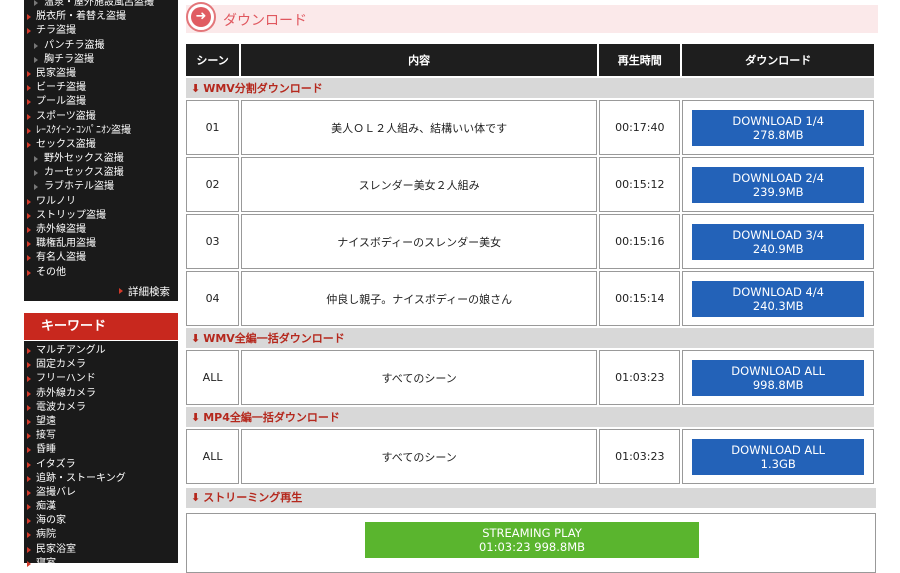 Image resolution: width=900 pixels, height=573 pixels. I want to click on scene-cell: 02, so click(213, 184).